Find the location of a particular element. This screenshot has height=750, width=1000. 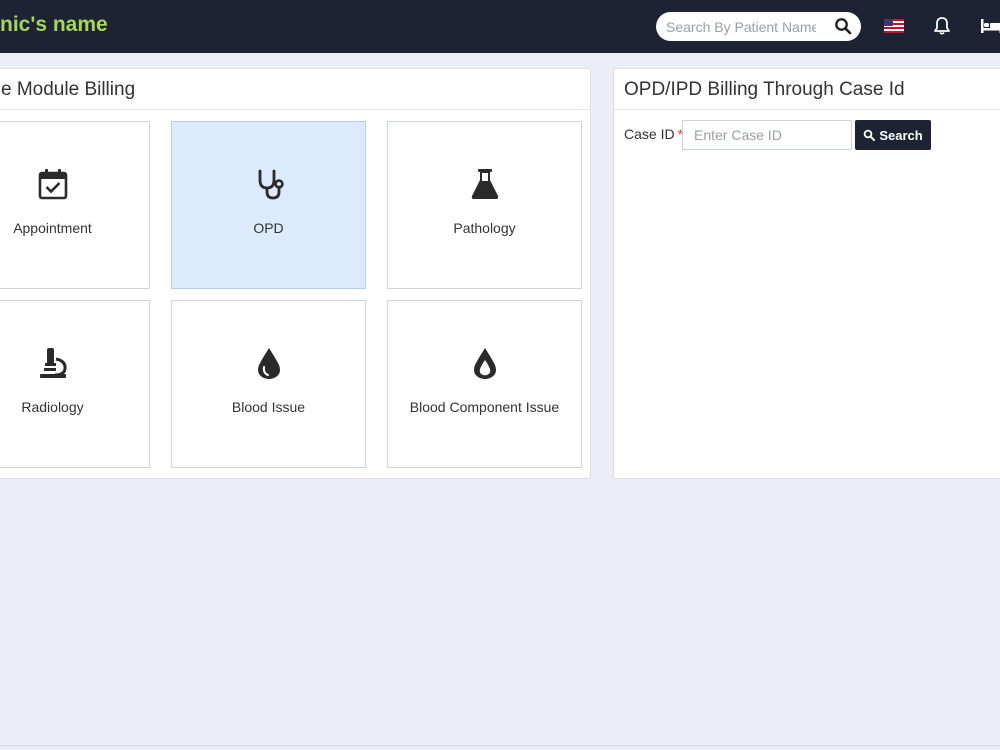

tile-pathology: Pathology is located at coordinates (484, 205).